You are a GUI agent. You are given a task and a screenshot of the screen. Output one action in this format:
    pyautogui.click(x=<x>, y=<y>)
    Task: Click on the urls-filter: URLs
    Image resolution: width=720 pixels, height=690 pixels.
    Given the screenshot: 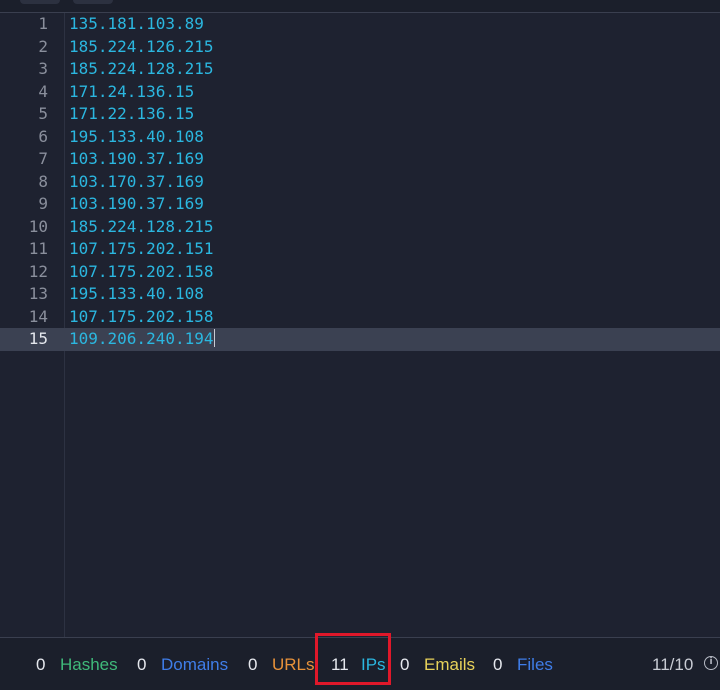 What is the action you would take?
    pyautogui.click(x=293, y=664)
    